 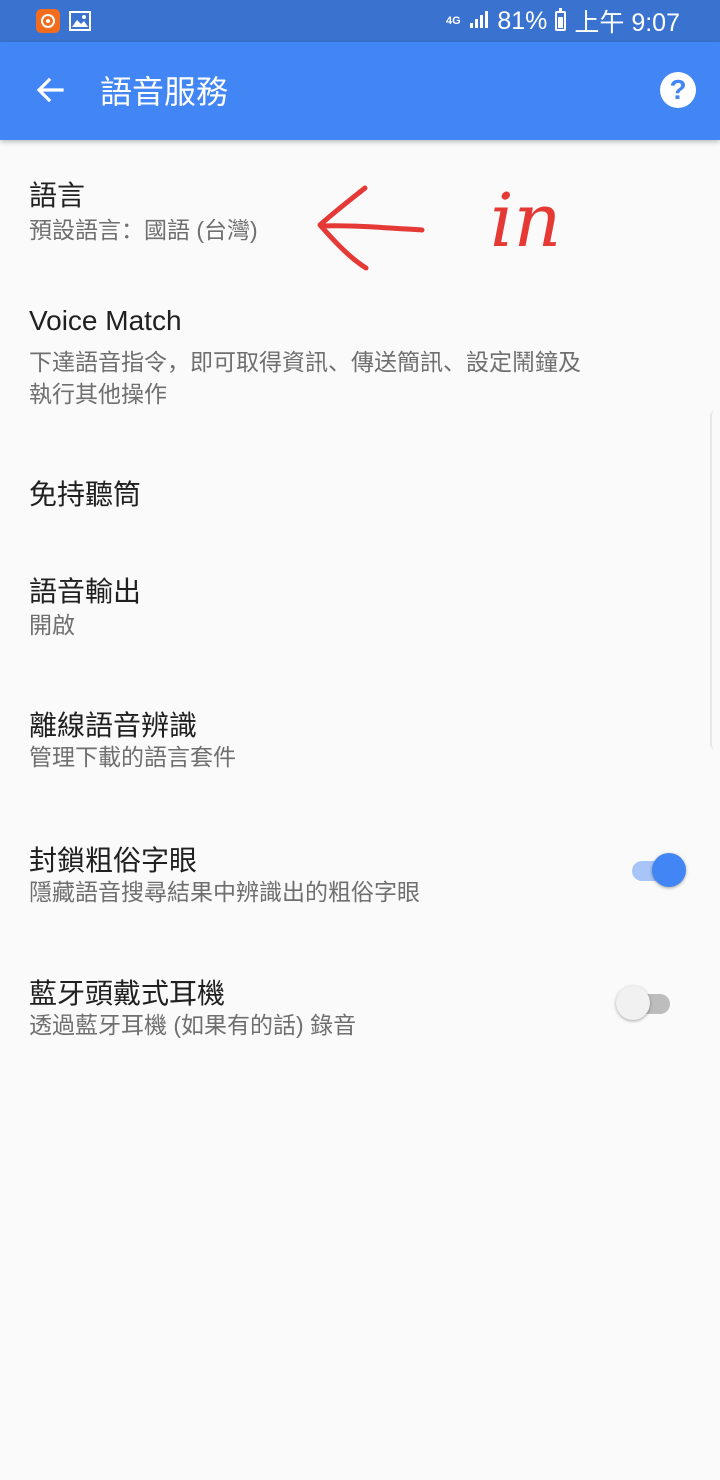 I want to click on bluetooth-headset-toggle, so click(x=647, y=1004).